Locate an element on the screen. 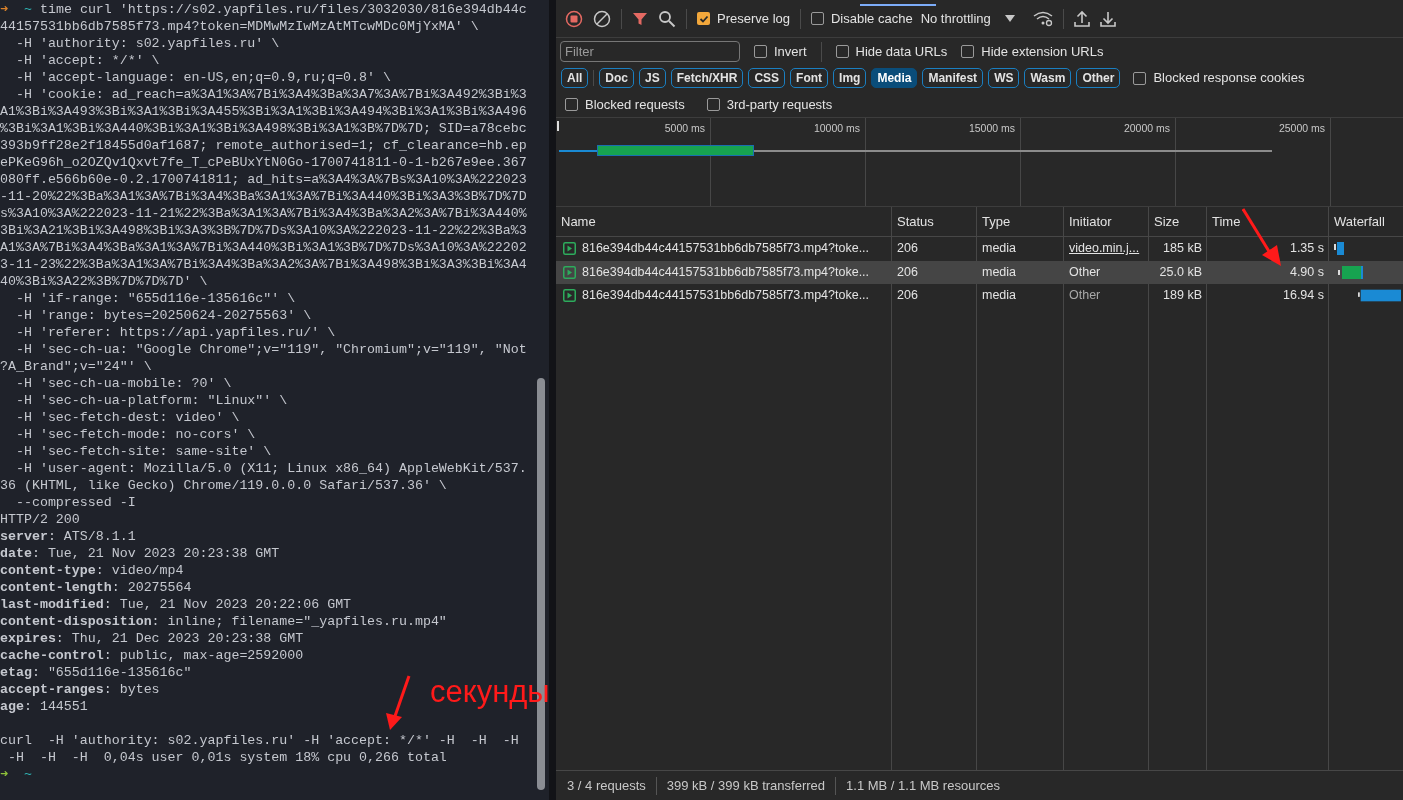 This screenshot has width=1403, height=800. clear-icon is located at coordinates (602, 18).